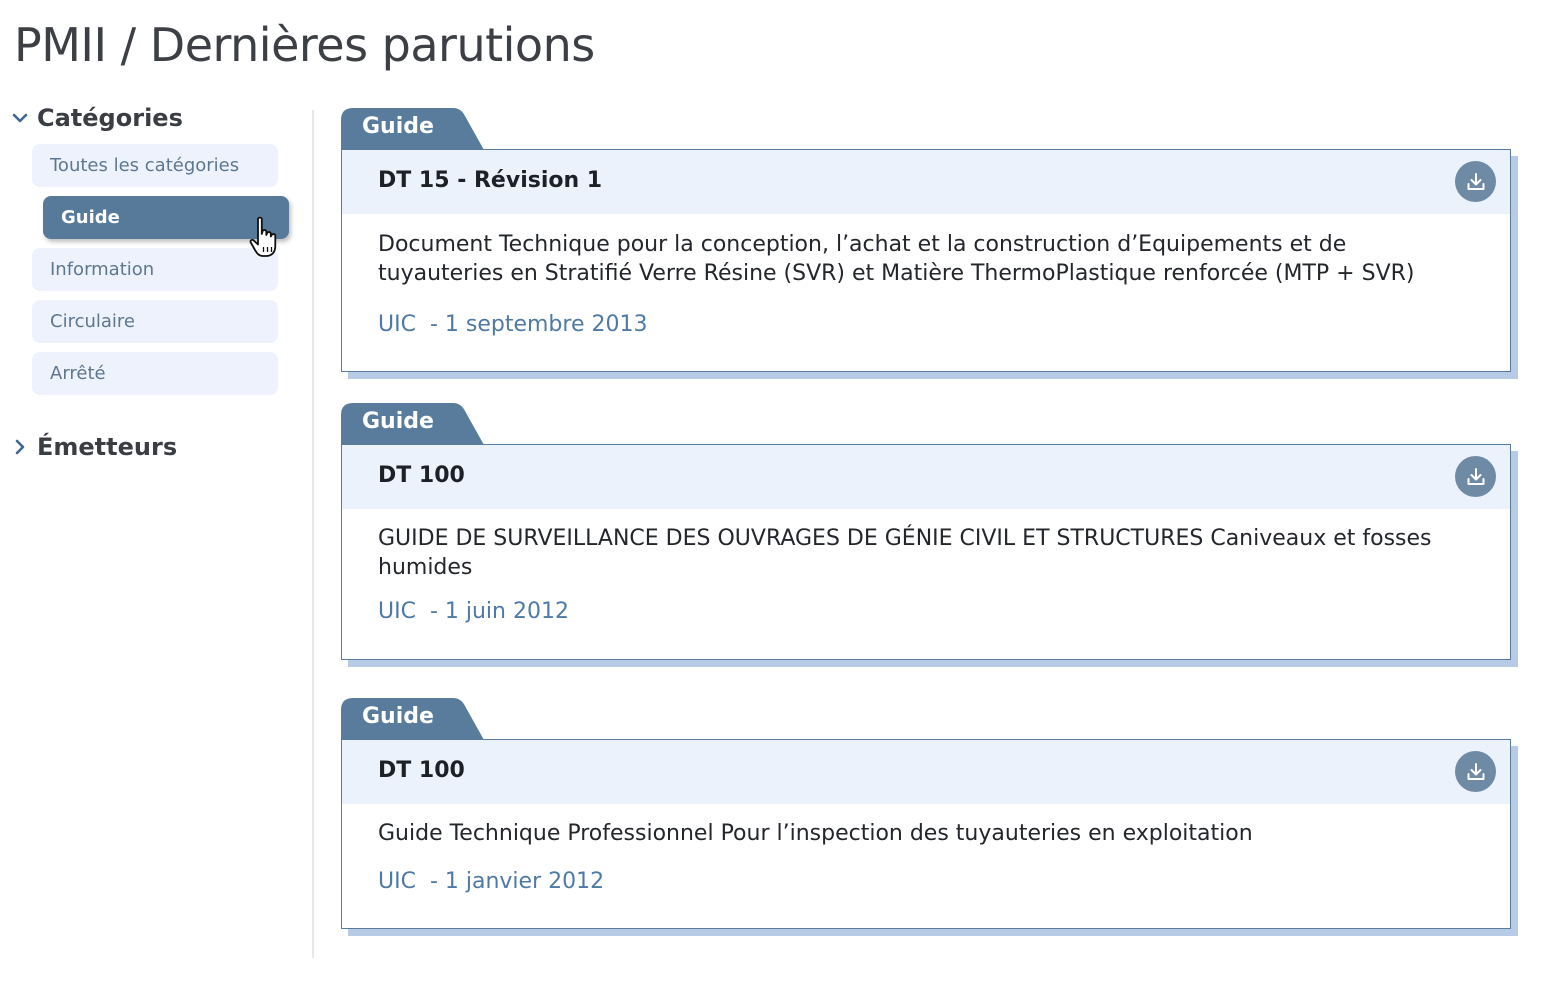 The height and width of the screenshot is (981, 1551). Describe the element at coordinates (155, 269) in the screenshot. I see `category-item-information: Information` at that location.